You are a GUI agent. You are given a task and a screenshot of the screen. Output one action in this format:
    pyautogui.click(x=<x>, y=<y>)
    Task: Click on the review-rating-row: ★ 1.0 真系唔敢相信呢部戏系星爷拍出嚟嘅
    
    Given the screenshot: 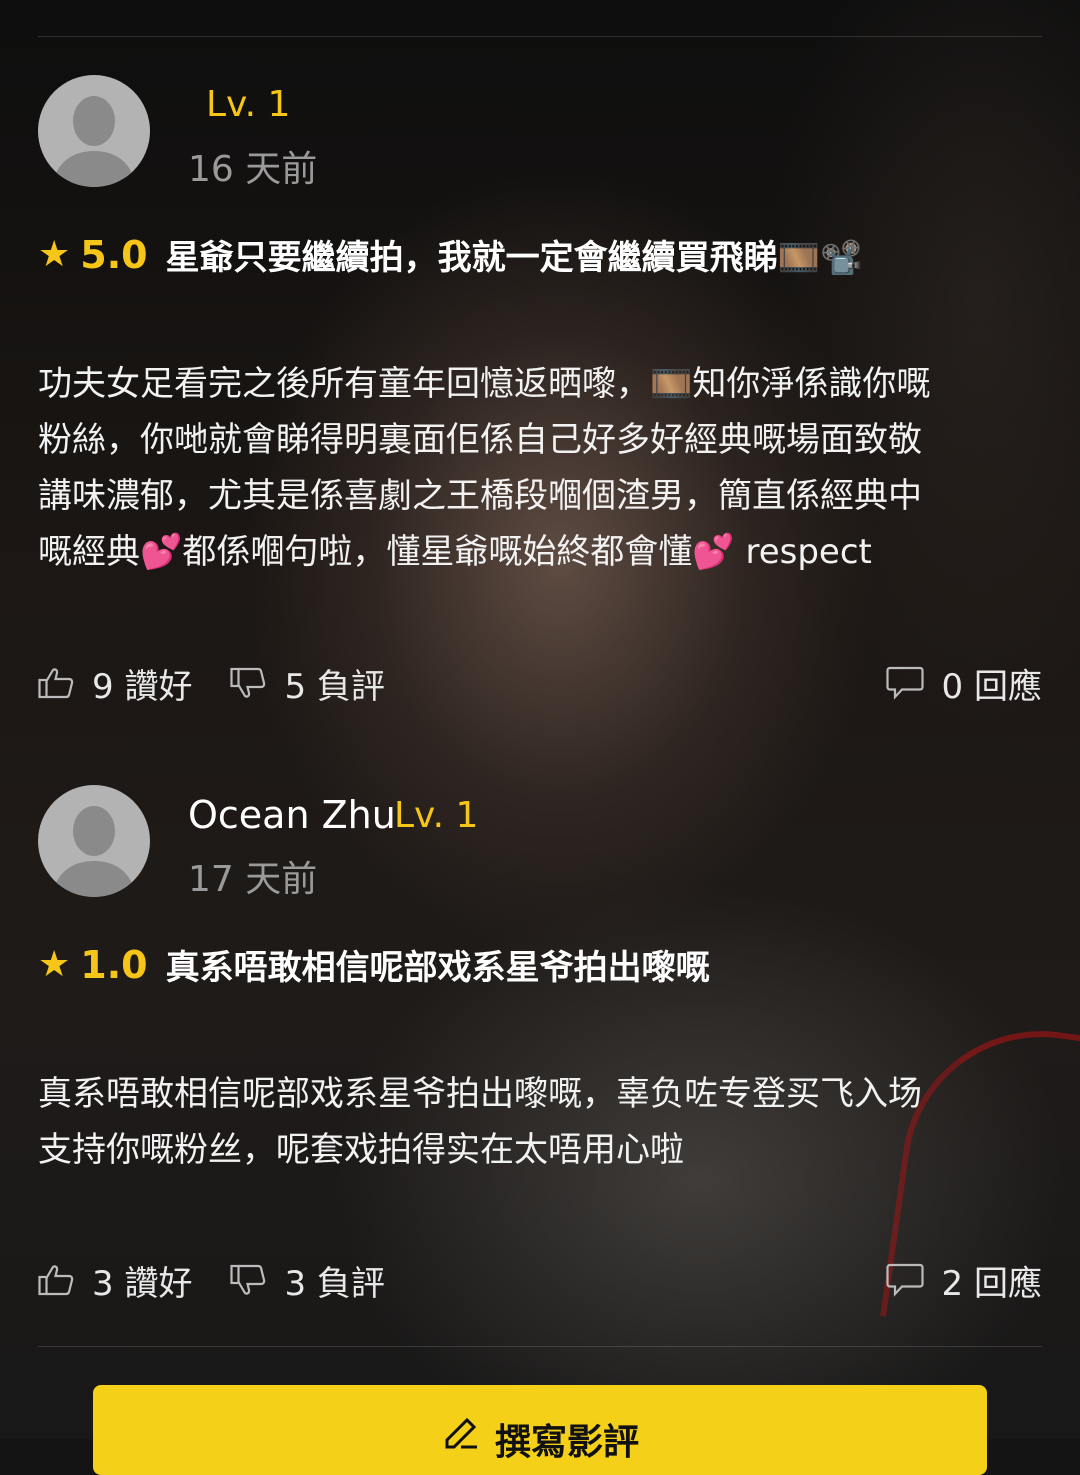 What is the action you would take?
    pyautogui.click(x=374, y=964)
    